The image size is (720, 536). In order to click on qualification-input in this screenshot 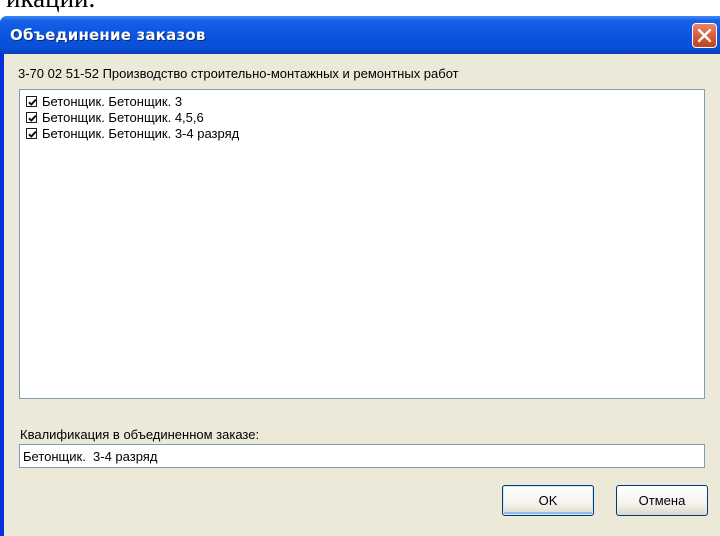, I will do `click(362, 456)`.